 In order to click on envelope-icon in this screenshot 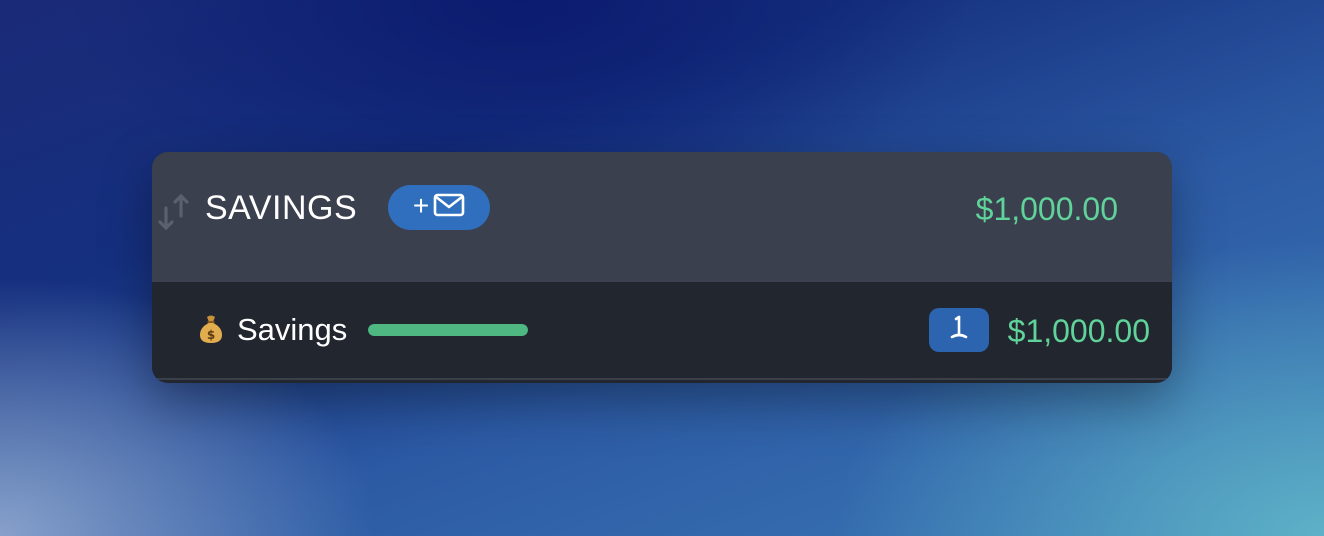, I will do `click(449, 207)`.